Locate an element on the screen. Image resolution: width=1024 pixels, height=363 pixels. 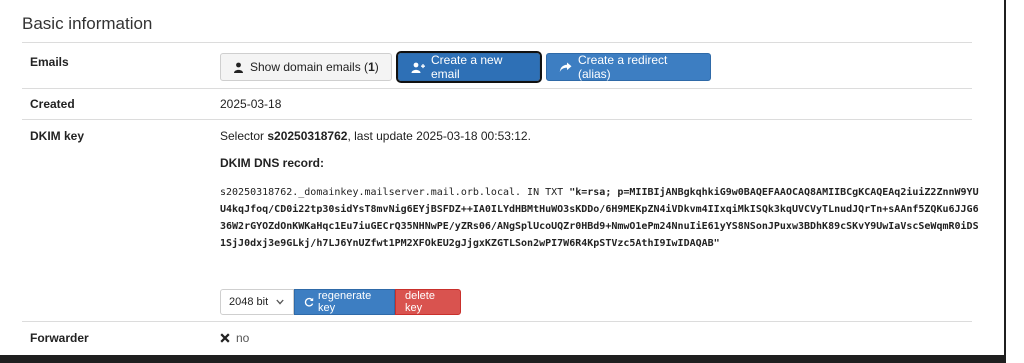
forwarder-status: no is located at coordinates (243, 338).